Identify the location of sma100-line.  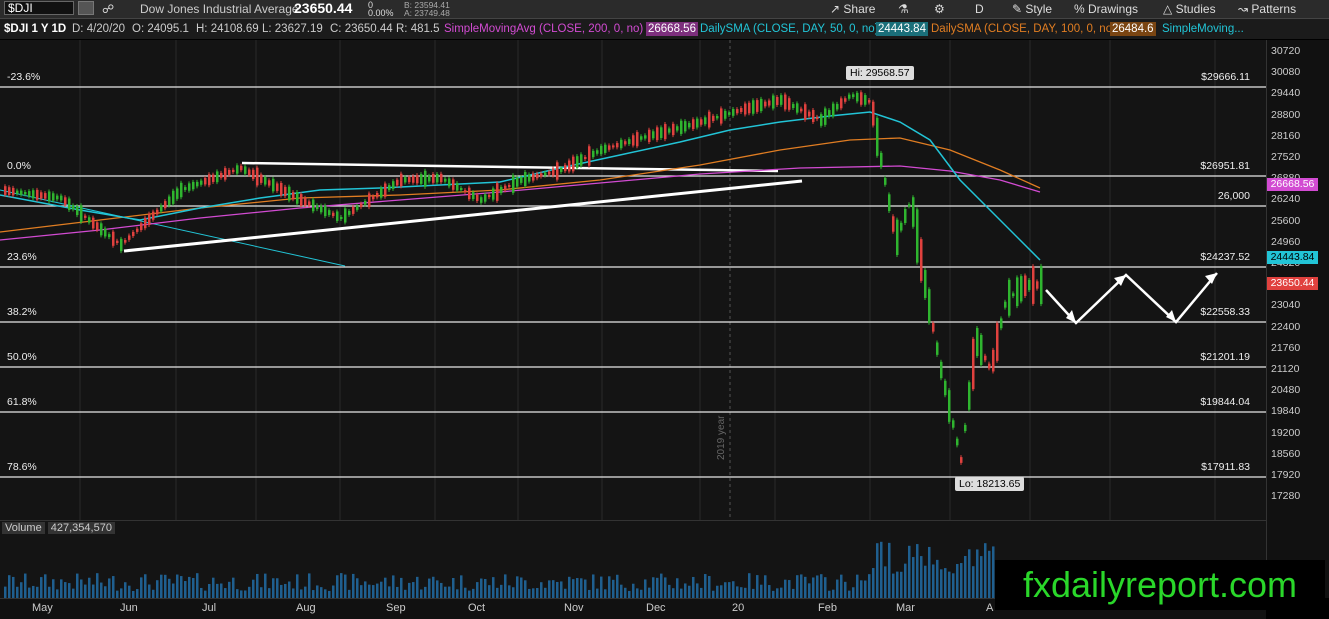
(520, 185).